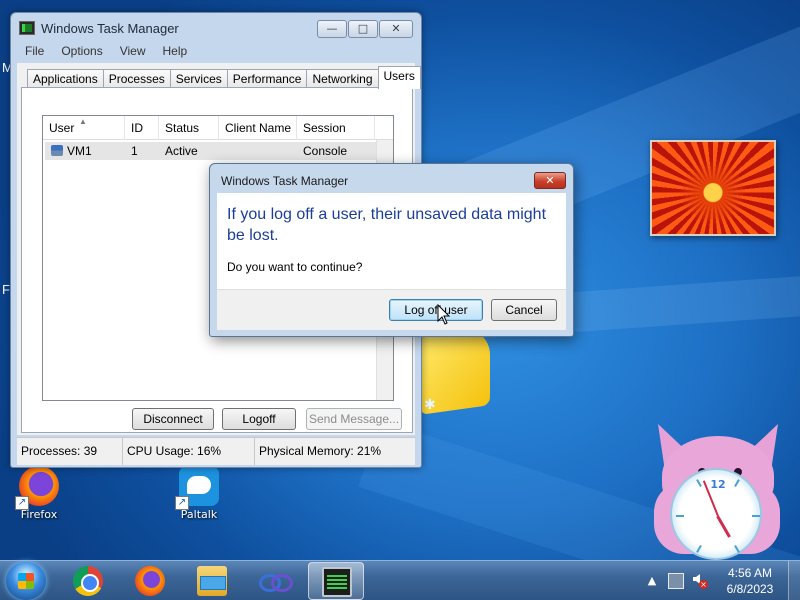 The width and height of the screenshot is (800, 600). What do you see at coordinates (65, 79) in the screenshot?
I see `tab-applications: Applications` at bounding box center [65, 79].